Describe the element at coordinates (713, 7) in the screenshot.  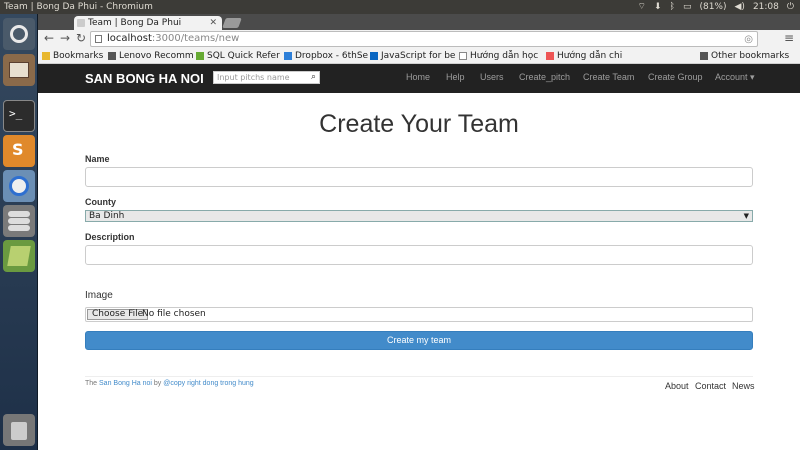
I see `battery-percent: (81%)` at that location.